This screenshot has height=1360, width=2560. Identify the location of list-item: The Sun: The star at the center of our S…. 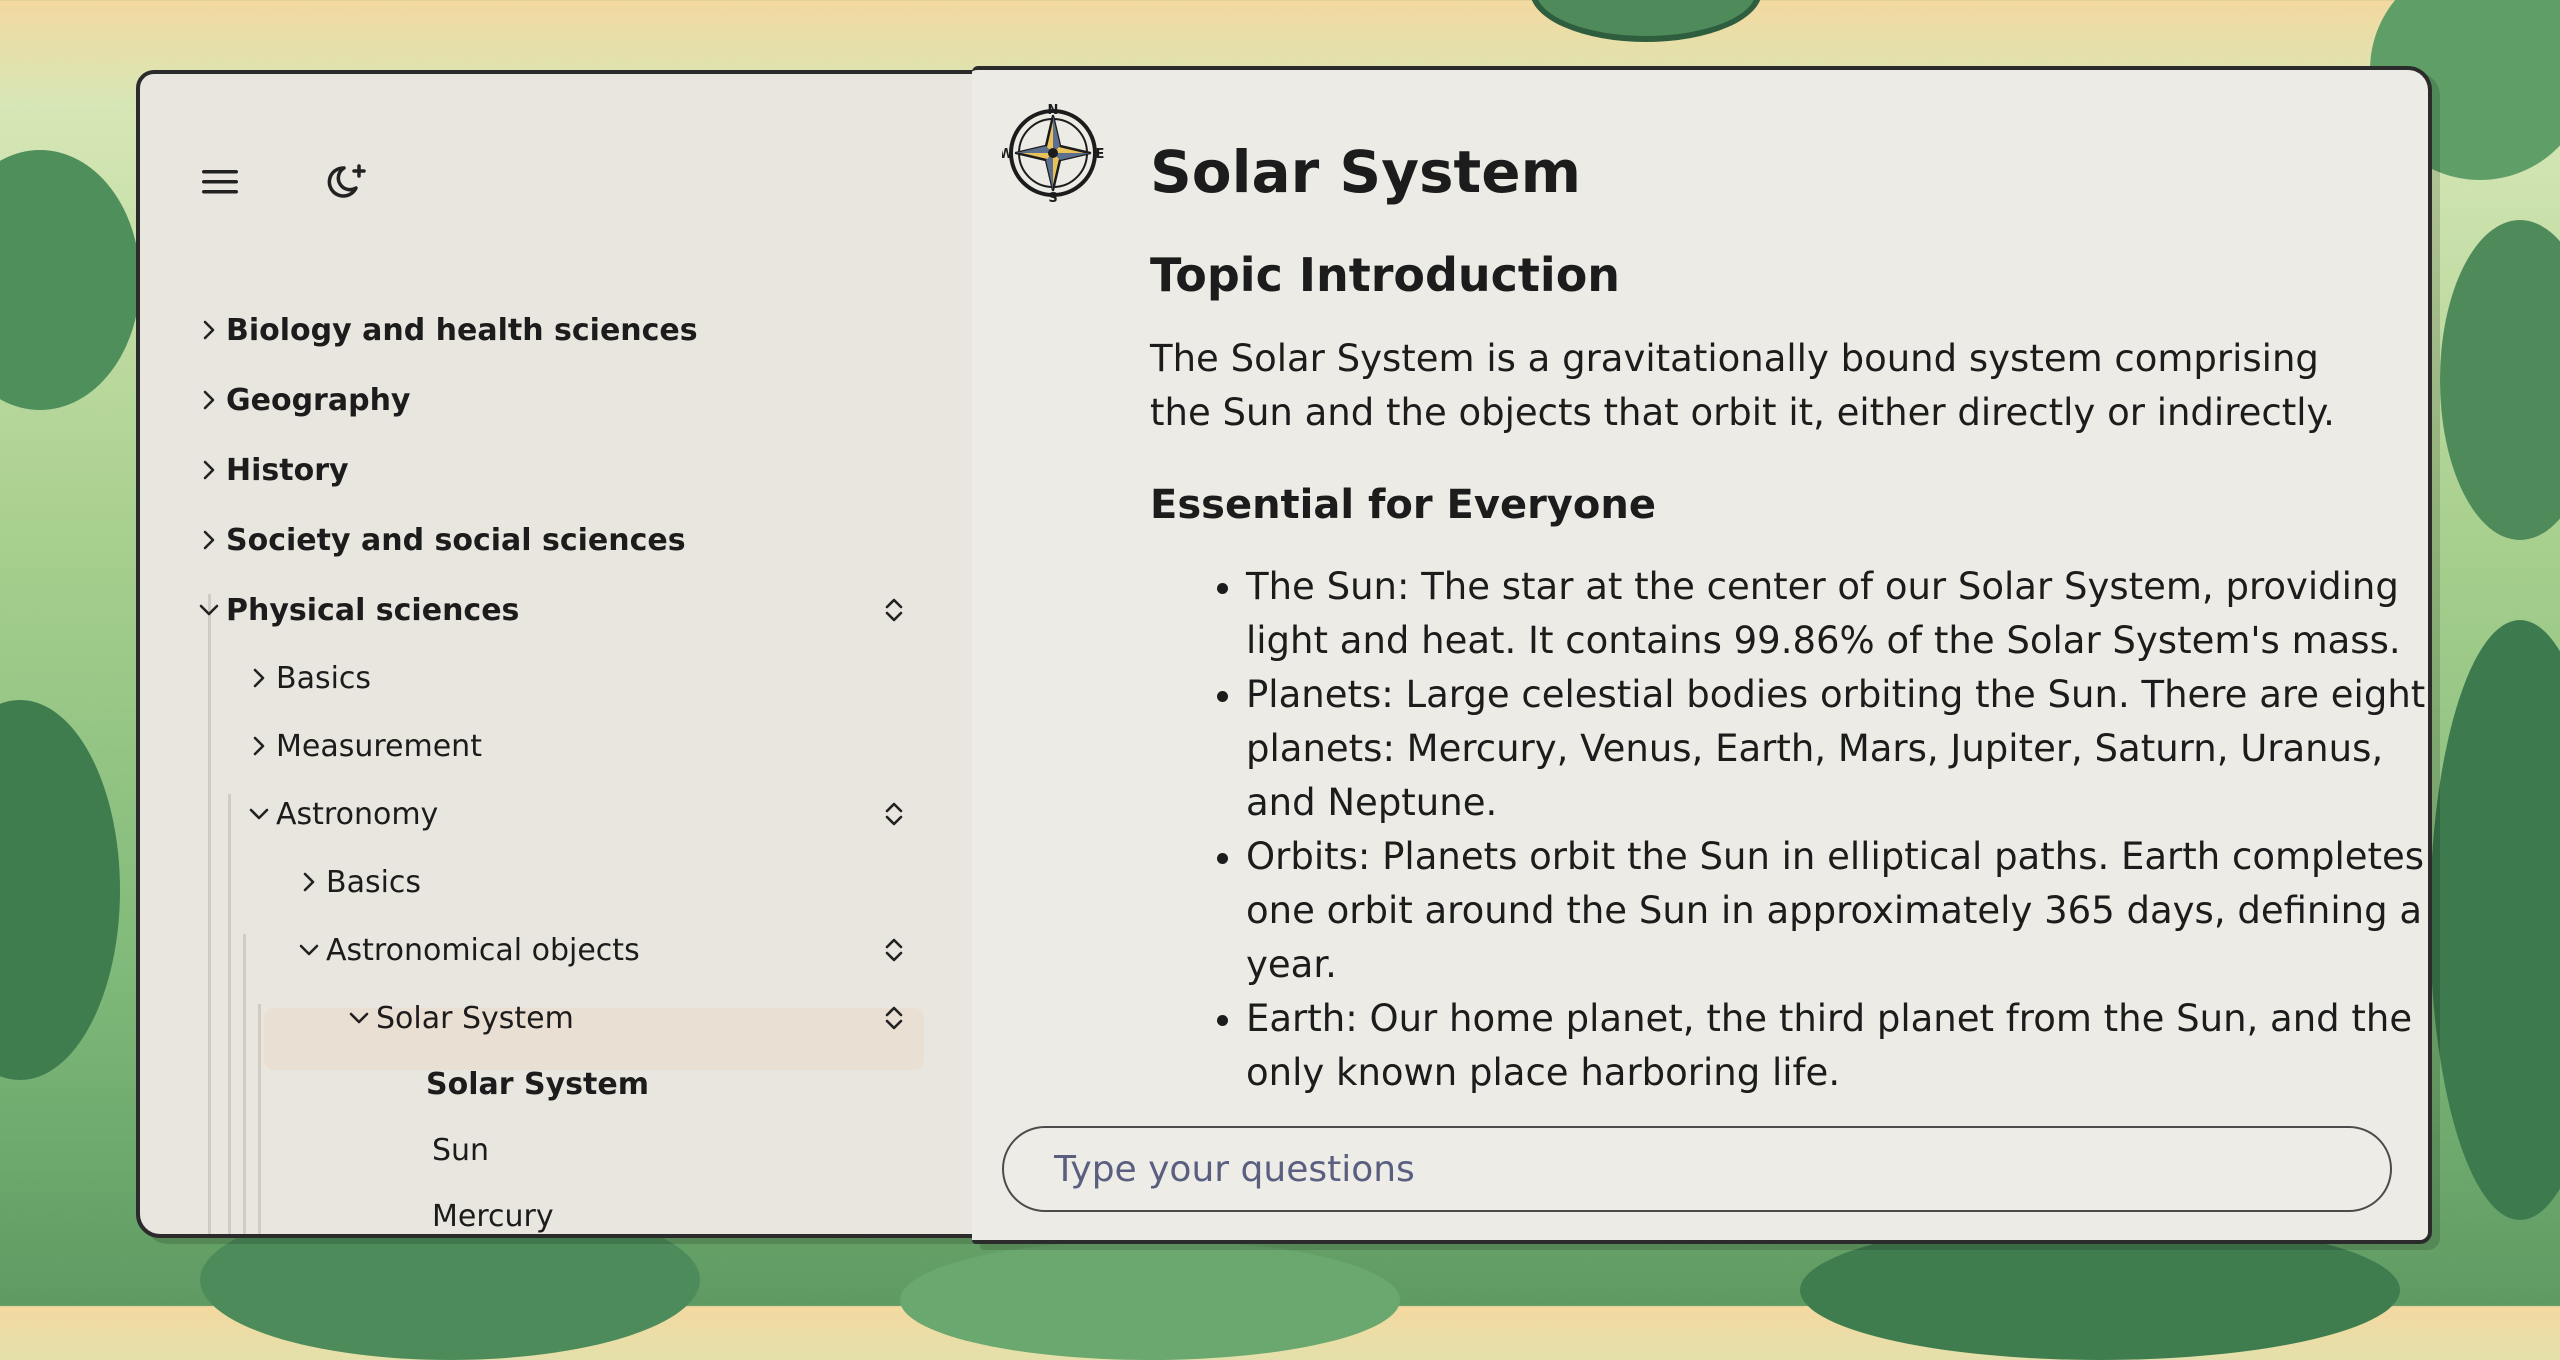
(1837, 614).